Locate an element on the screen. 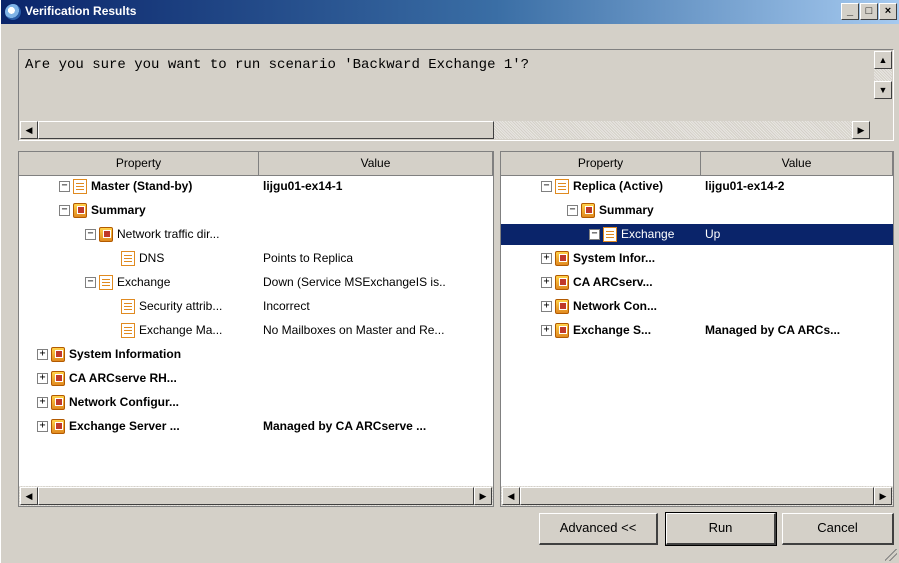 This screenshot has width=899, height=563. tree-row: − Exchange Up is located at coordinates (697, 234).